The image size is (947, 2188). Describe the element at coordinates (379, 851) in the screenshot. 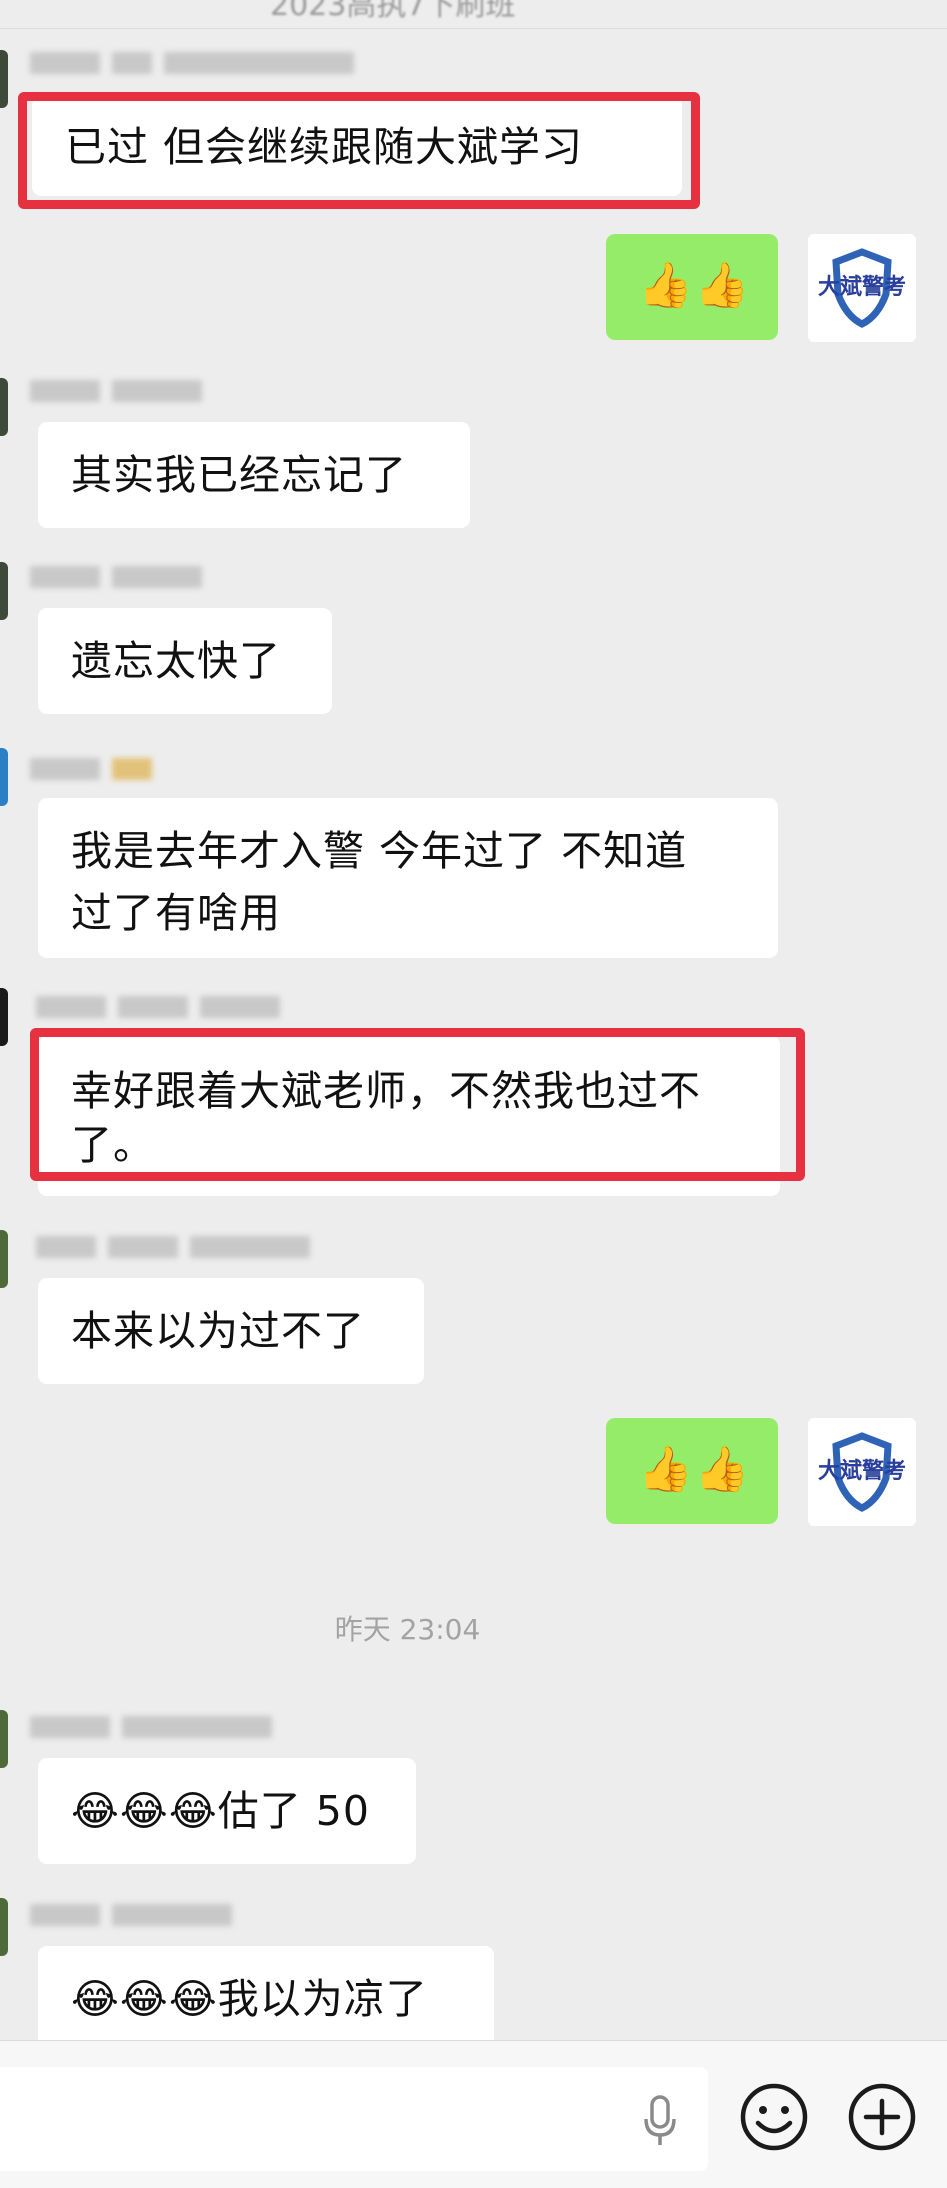

I see `message-text-line: 我是去年才入警 今年过了 不知道` at that location.